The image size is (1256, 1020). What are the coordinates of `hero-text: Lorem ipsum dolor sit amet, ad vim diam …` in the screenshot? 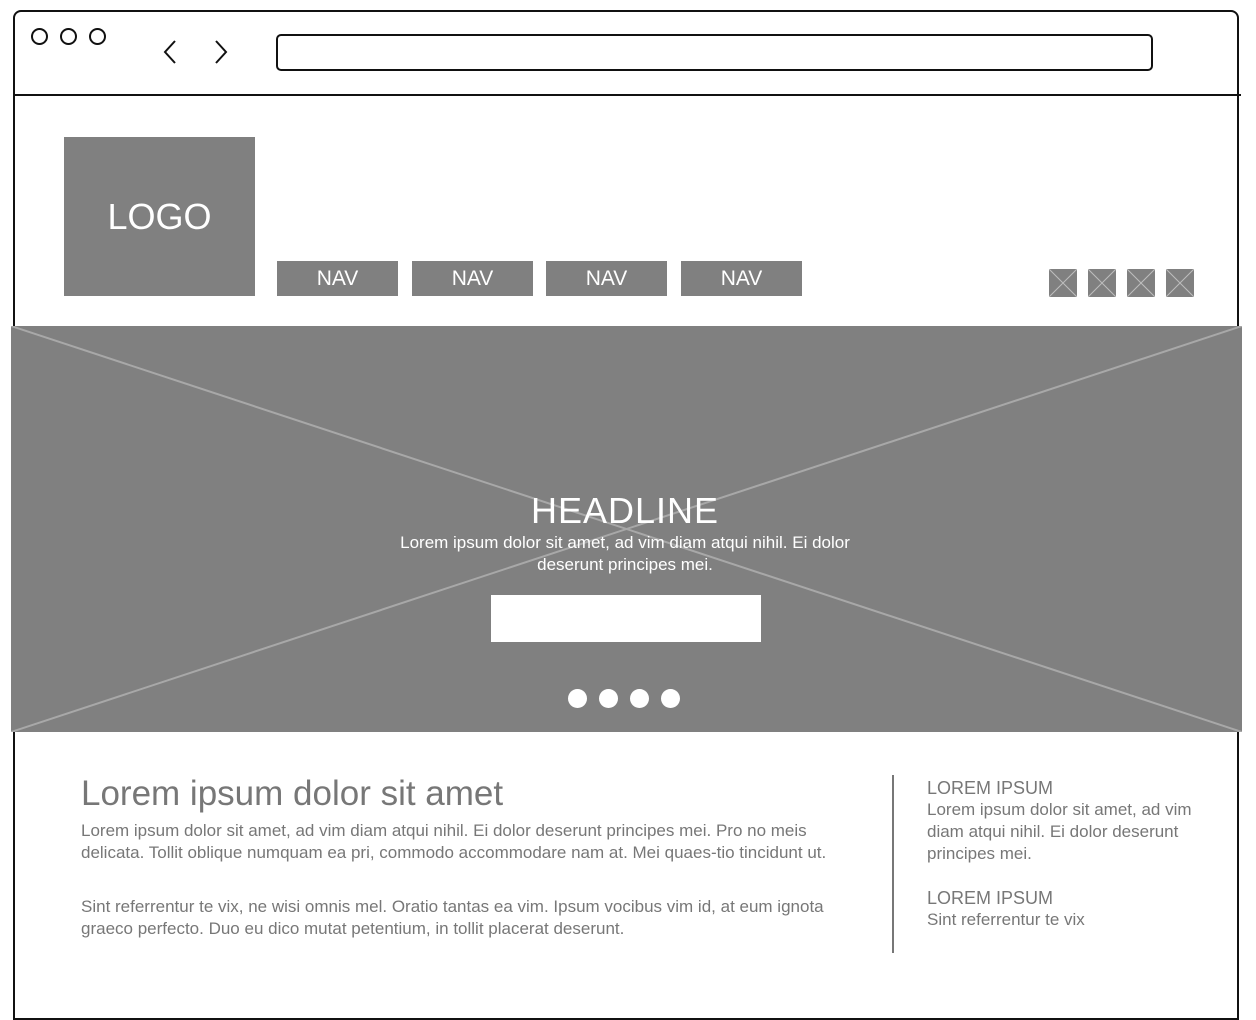 It's located at (625, 553).